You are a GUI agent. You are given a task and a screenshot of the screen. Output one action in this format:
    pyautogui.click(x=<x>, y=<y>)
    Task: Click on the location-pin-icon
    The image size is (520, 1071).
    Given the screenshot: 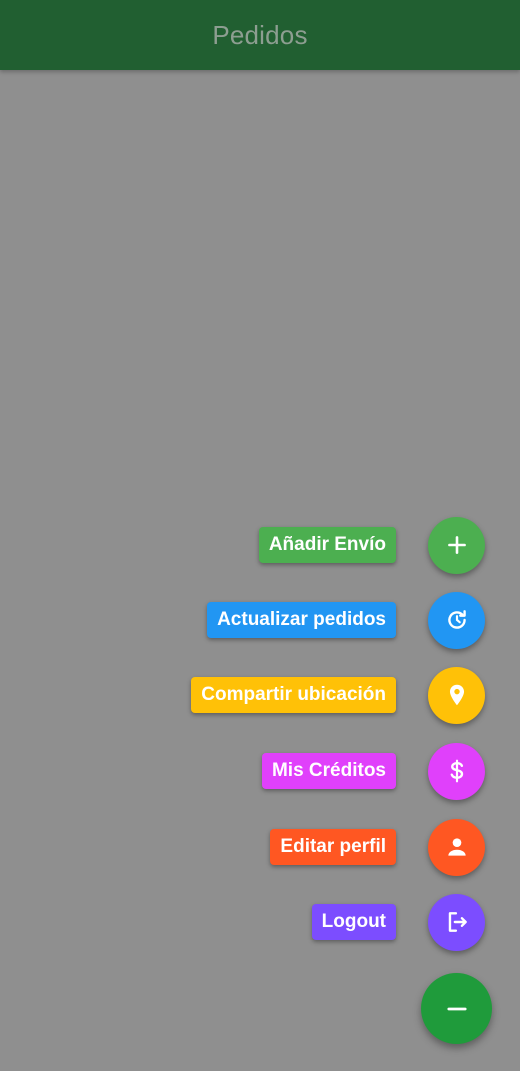 What is the action you would take?
    pyautogui.click(x=456, y=695)
    